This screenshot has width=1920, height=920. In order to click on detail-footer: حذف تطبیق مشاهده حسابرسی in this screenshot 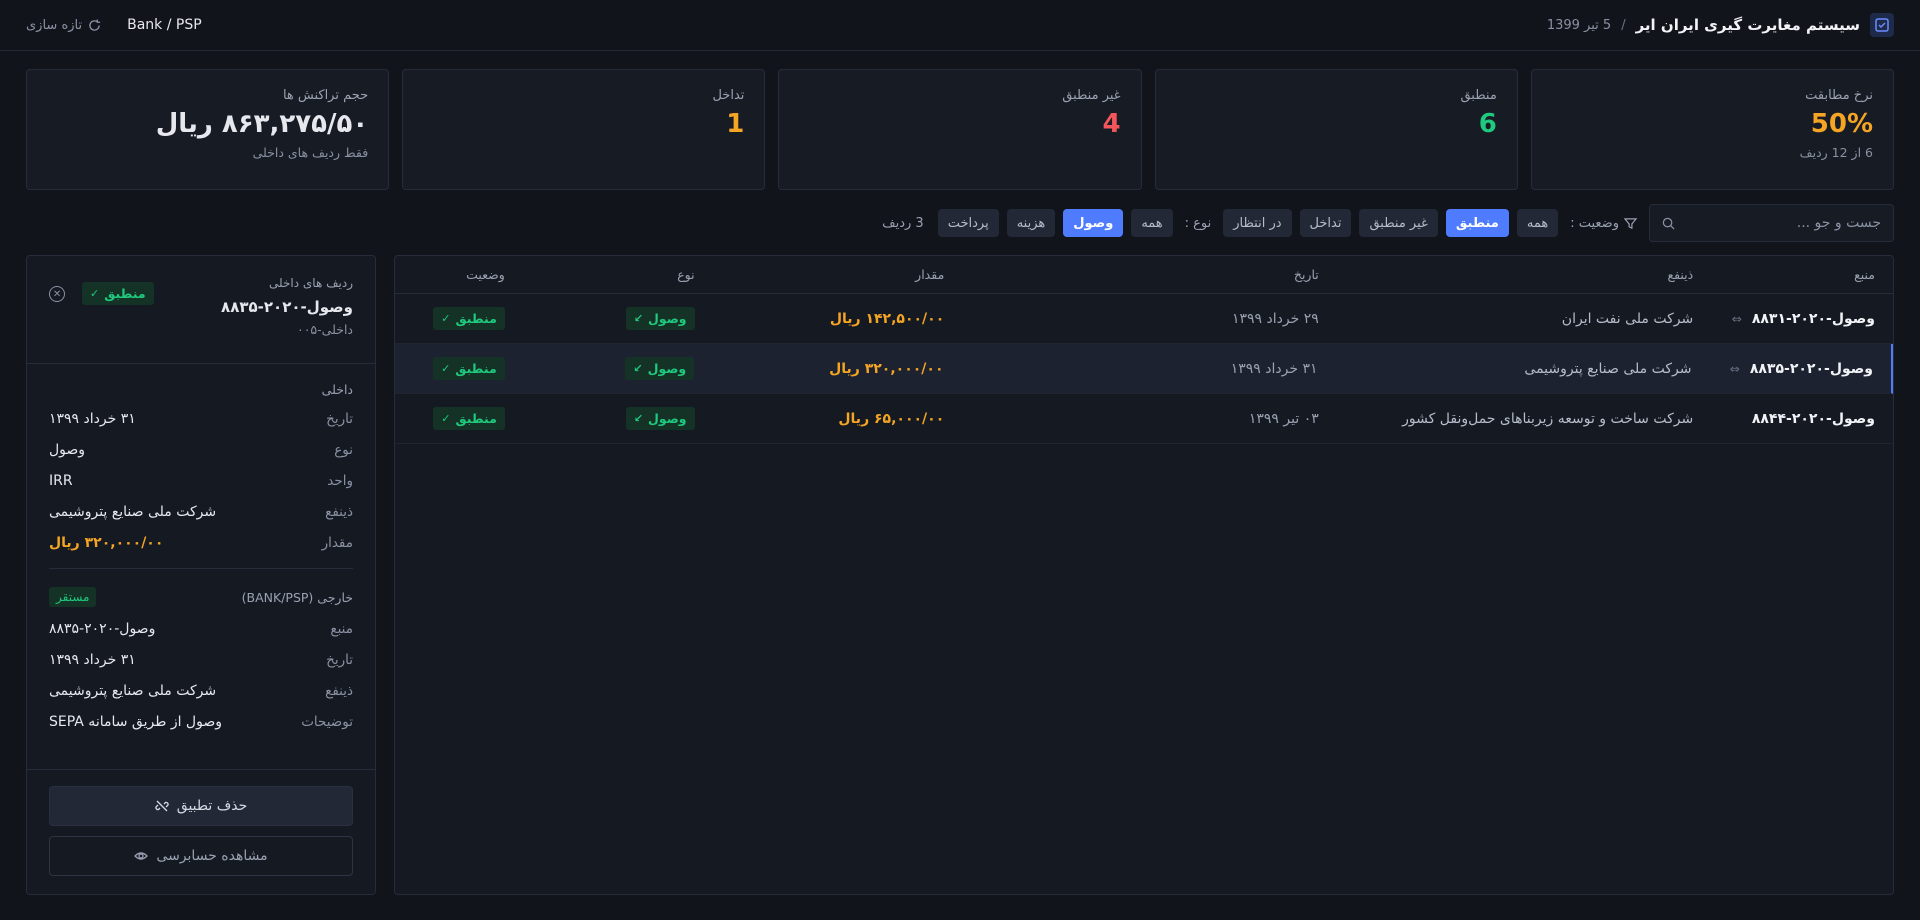, I will do `click(201, 831)`.